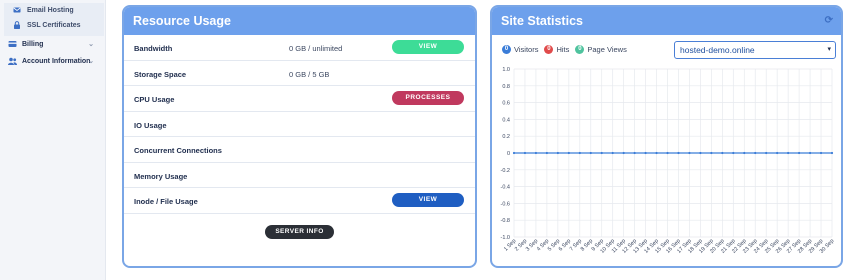  What do you see at coordinates (506, 87) in the screenshot?
I see `y-tick-label: 0.8` at bounding box center [506, 87].